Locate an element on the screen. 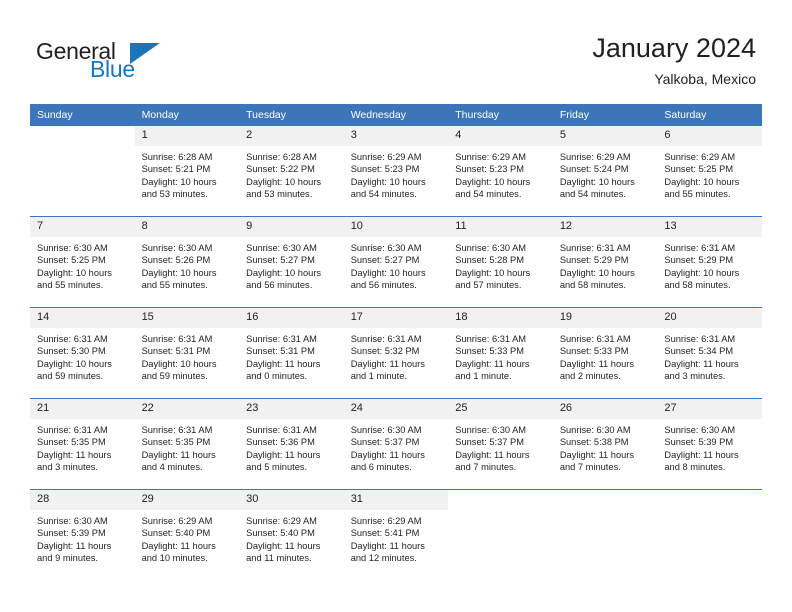 This screenshot has width=792, height=612. day-number: 11 is located at coordinates (500, 227).